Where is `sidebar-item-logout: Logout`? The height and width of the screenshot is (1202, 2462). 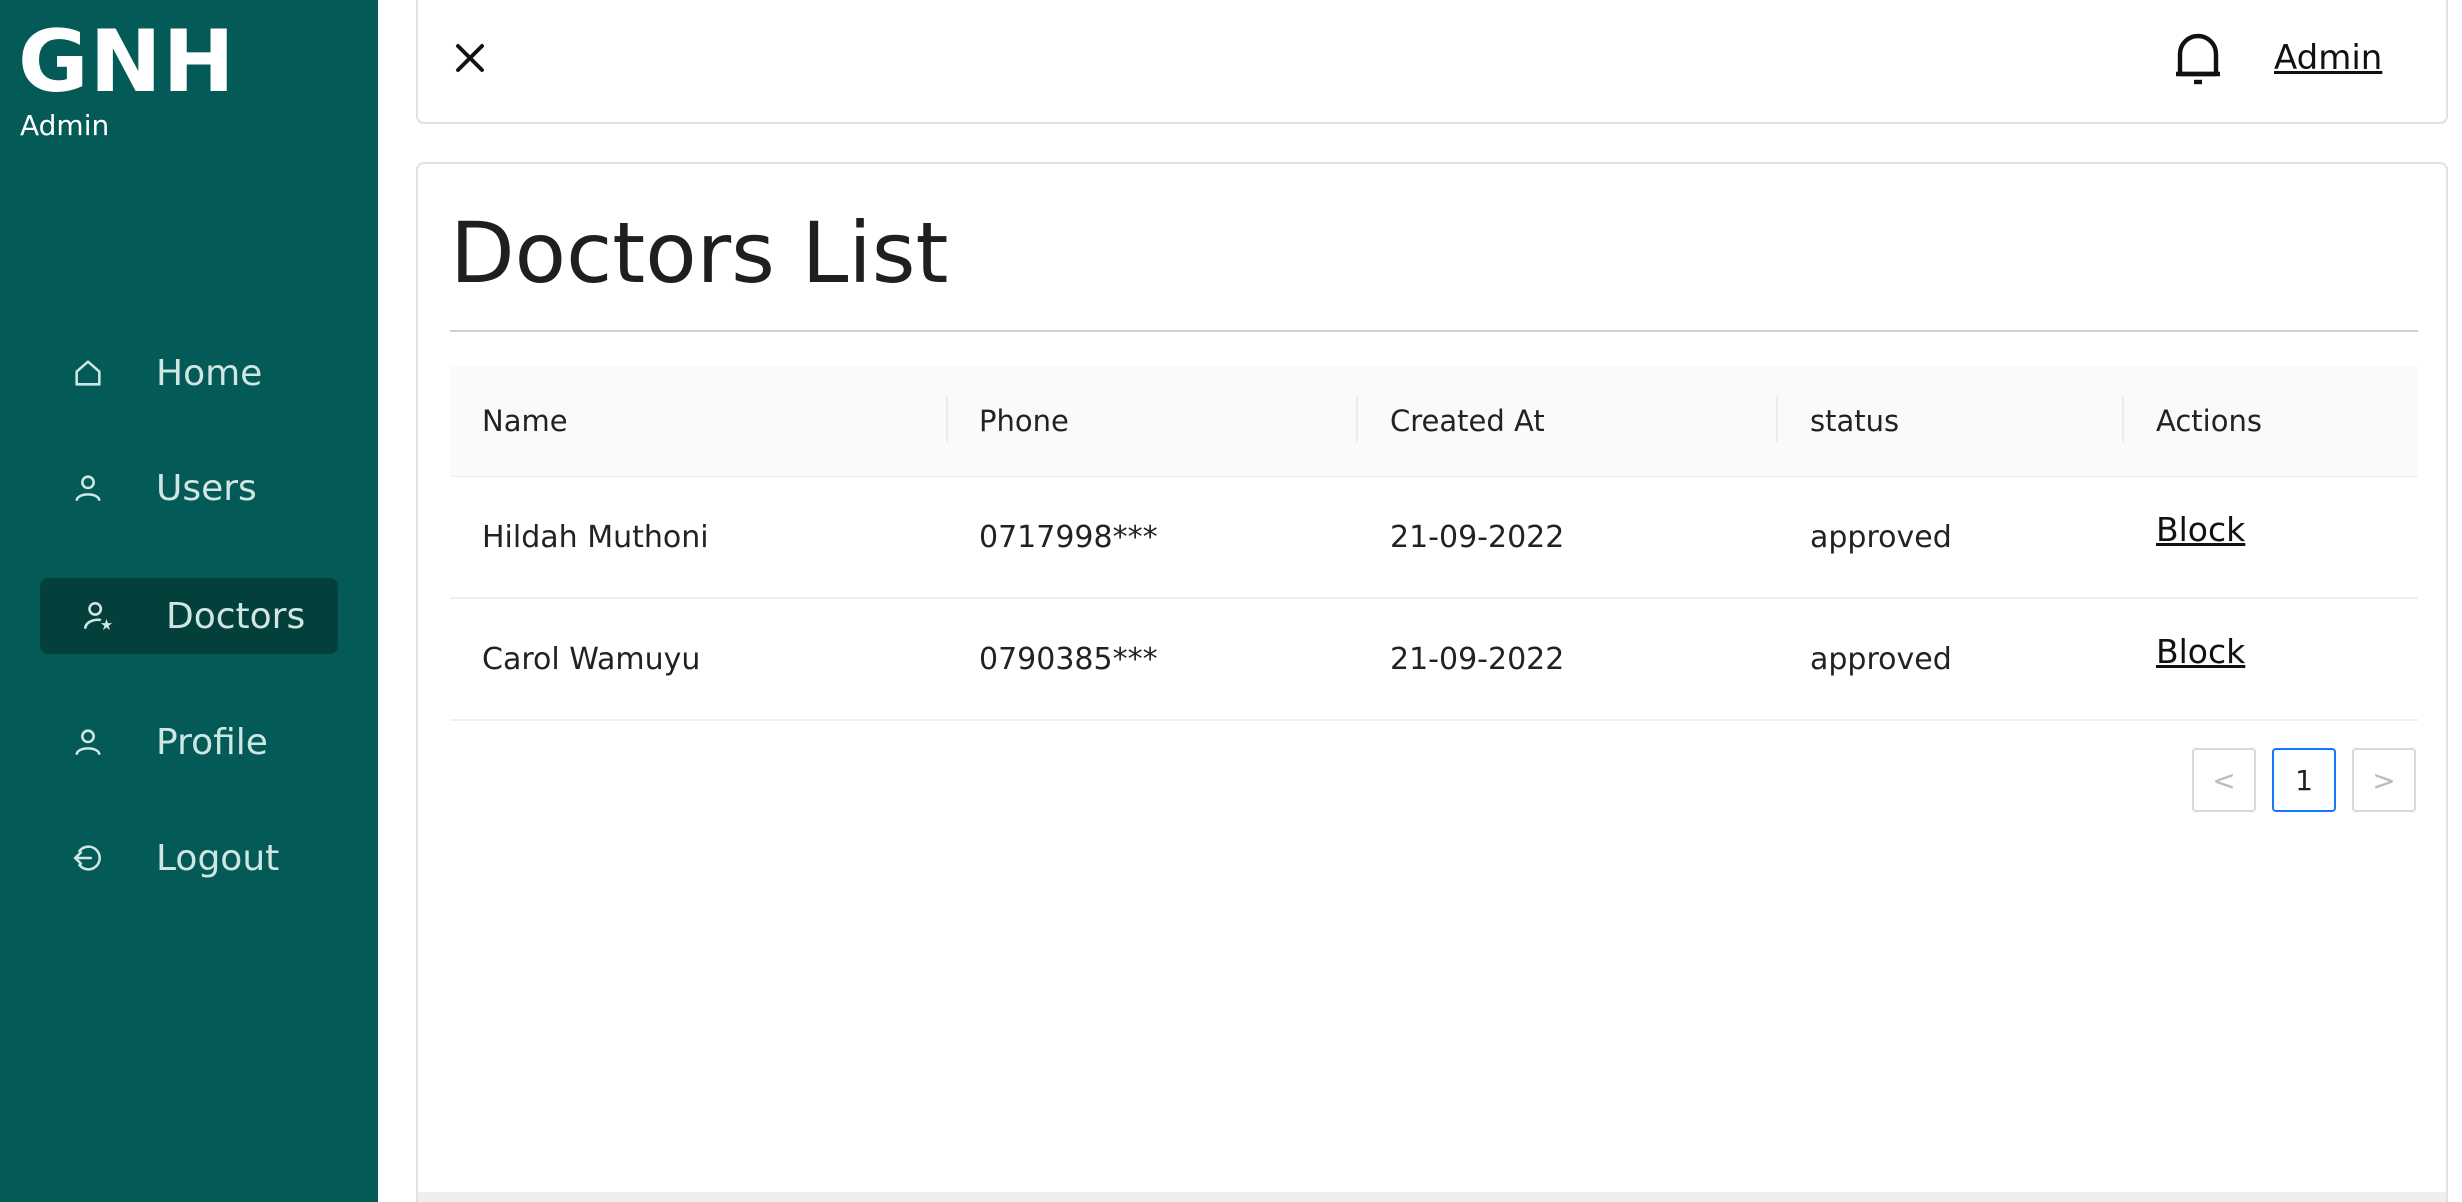 sidebar-item-logout: Logout is located at coordinates (189, 858).